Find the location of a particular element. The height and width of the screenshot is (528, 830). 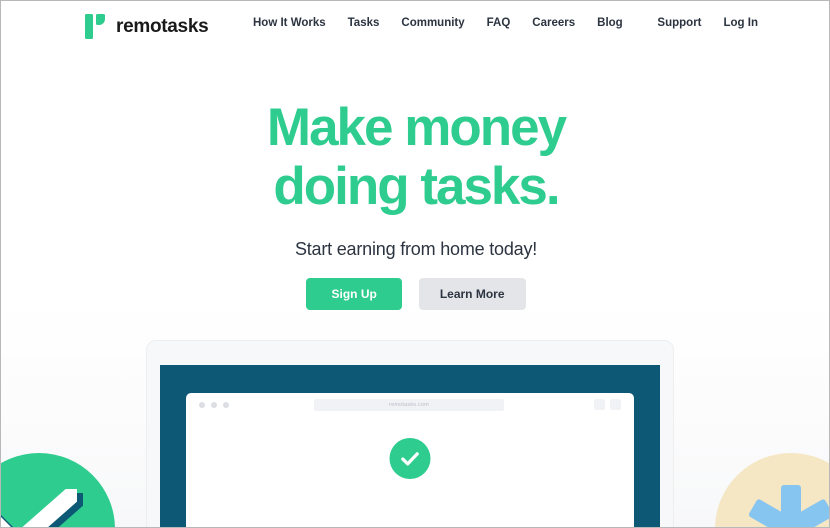

brand-logo: remotasks is located at coordinates (147, 26).